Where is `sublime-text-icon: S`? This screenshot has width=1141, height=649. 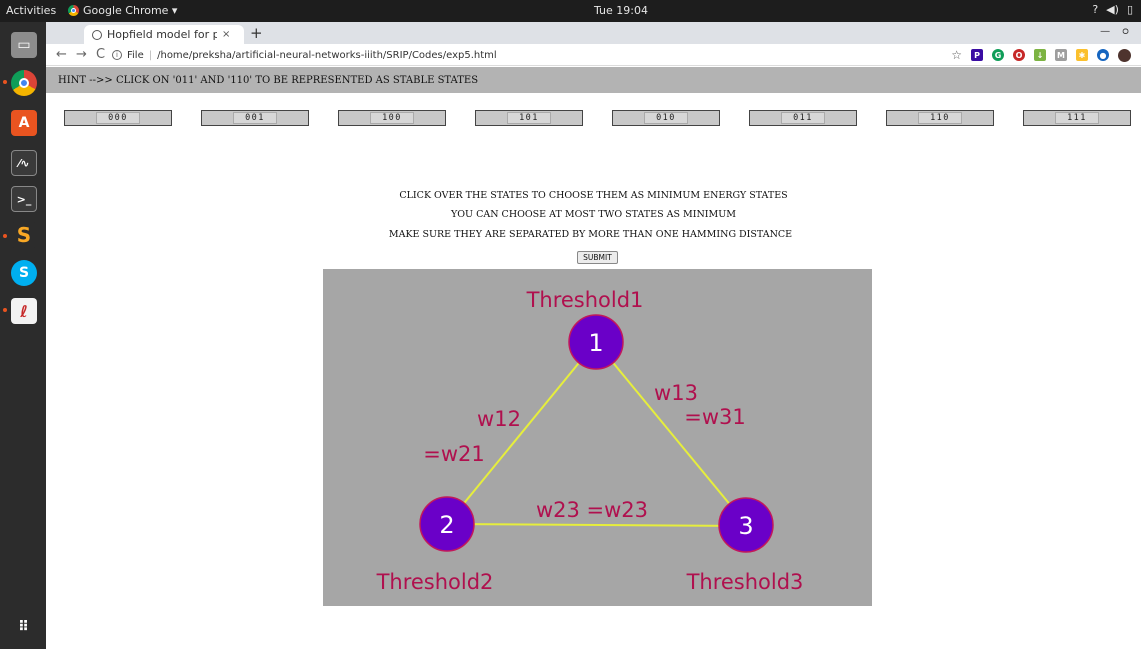
sublime-text-icon: S is located at coordinates (24, 235).